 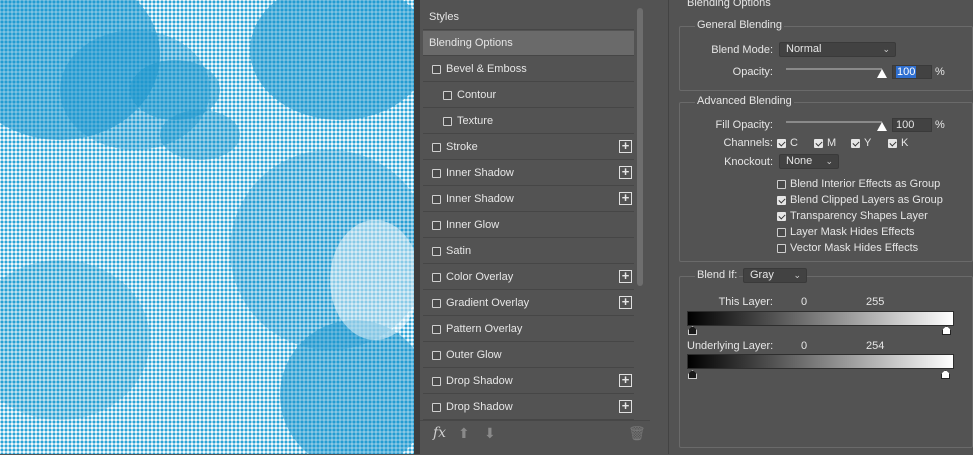 I want to click on blend-if-value: Gray, so click(x=762, y=275).